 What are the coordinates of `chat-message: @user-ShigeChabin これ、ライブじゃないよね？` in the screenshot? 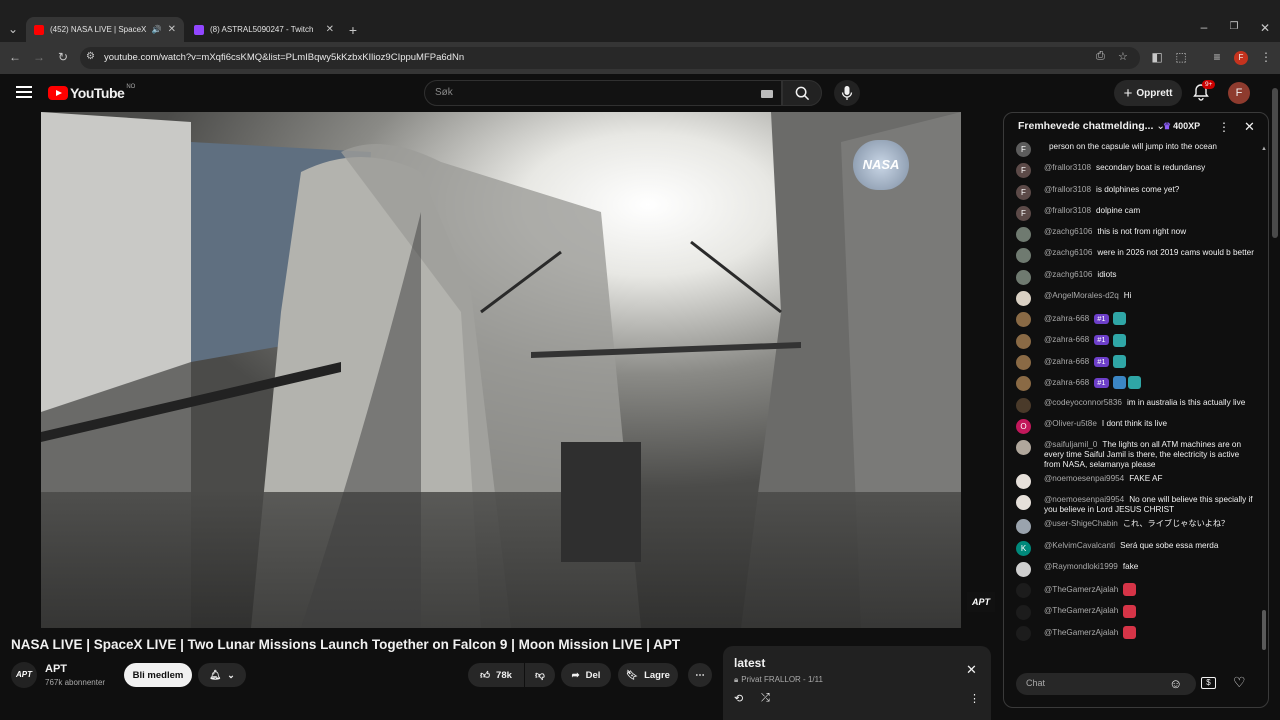 It's located at (1134, 527).